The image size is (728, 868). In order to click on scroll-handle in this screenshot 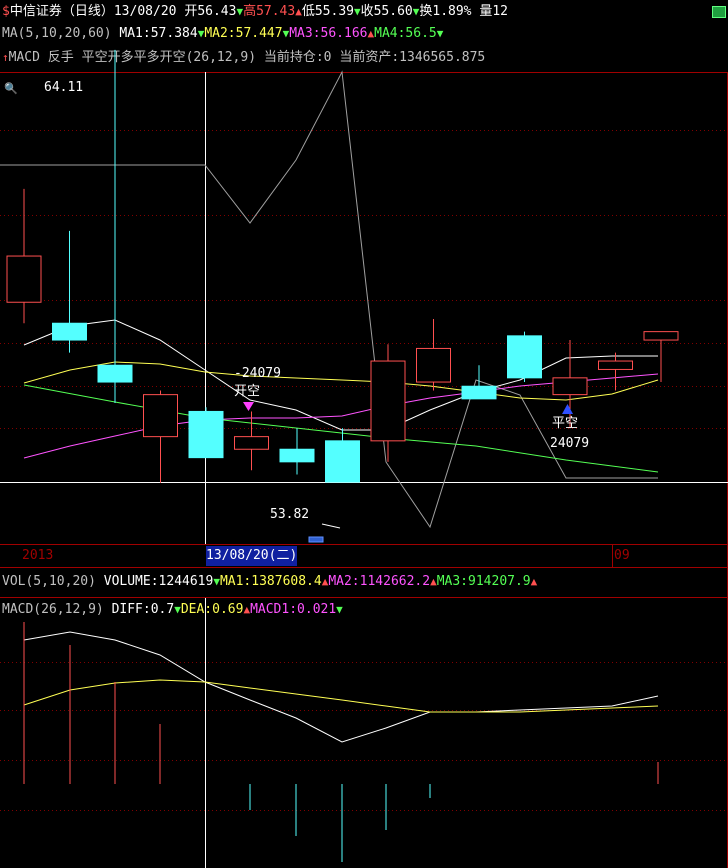, I will do `click(316, 539)`.